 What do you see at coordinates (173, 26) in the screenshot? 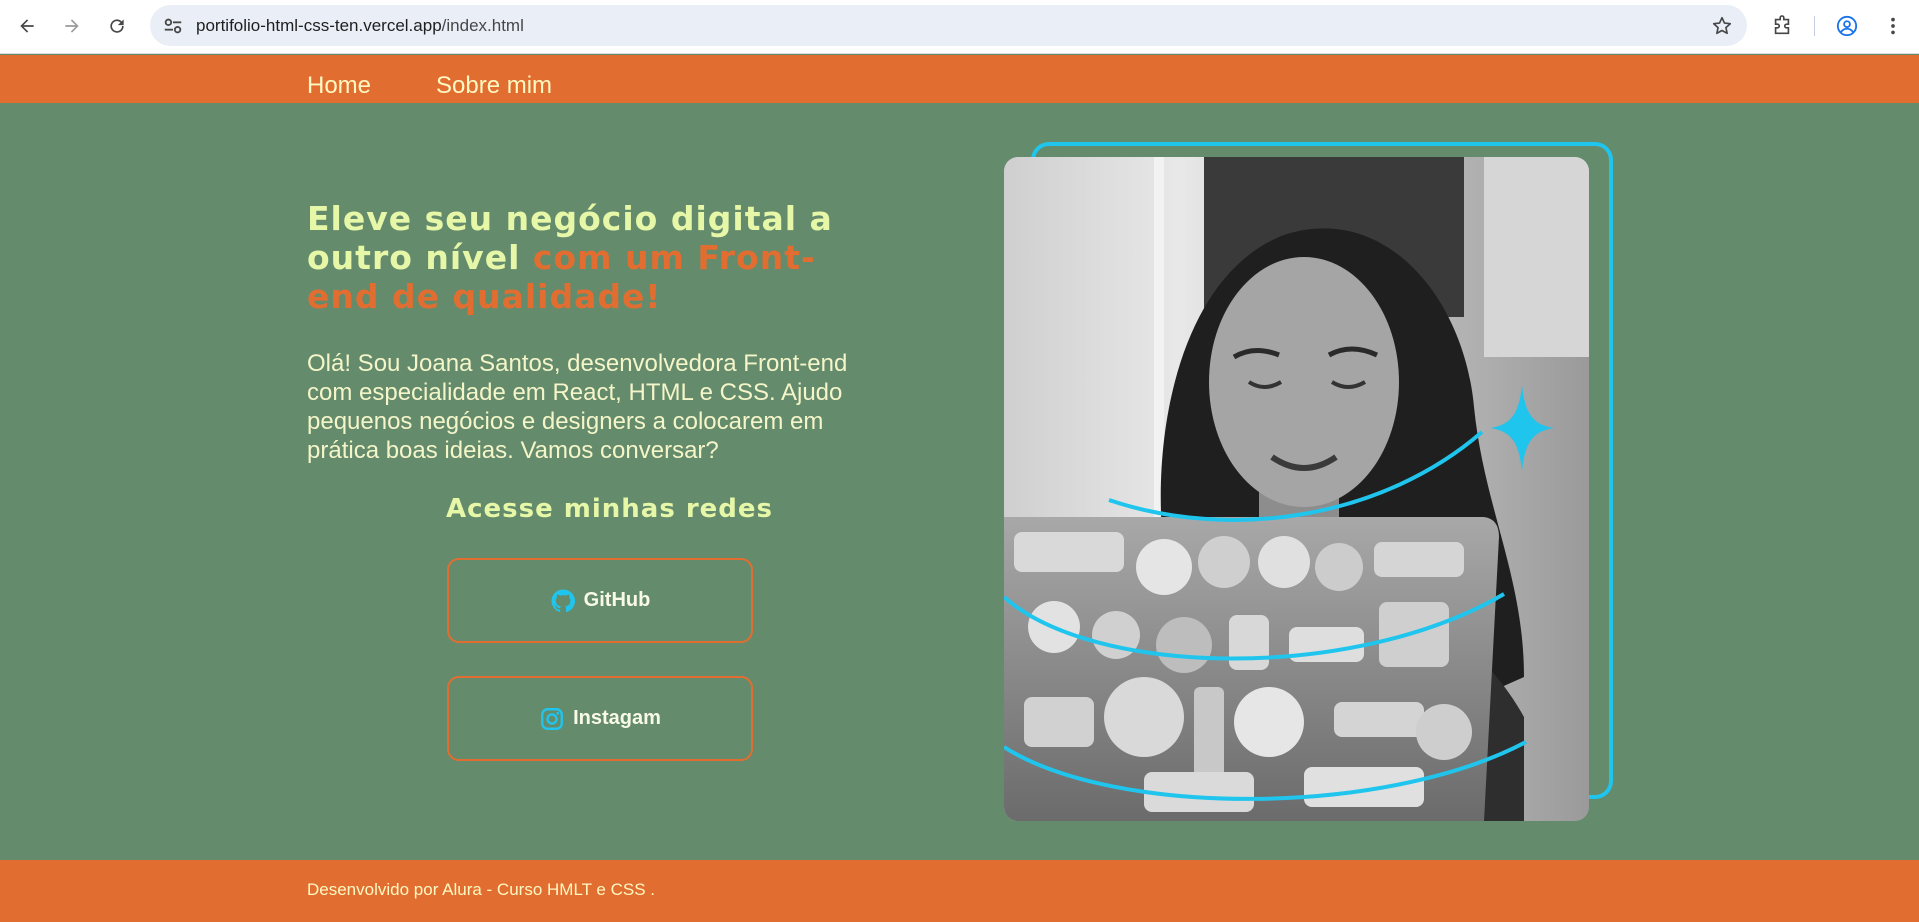
I see `site-settings-icon` at bounding box center [173, 26].